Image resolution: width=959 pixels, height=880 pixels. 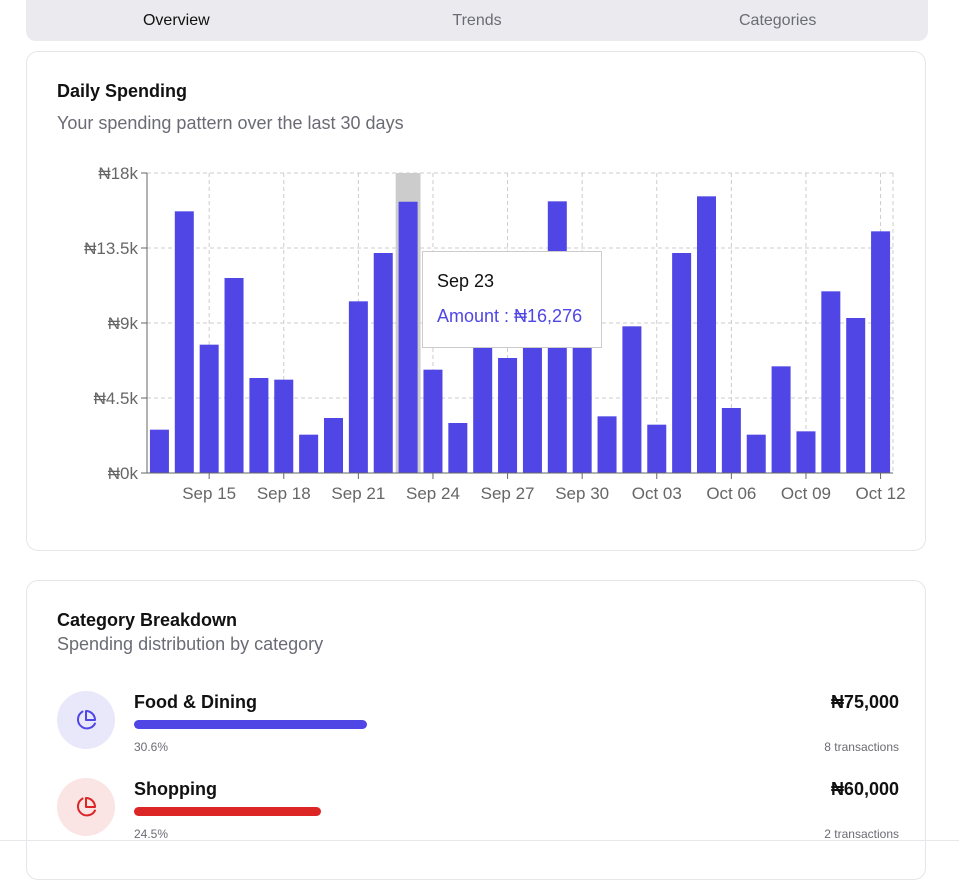 What do you see at coordinates (806, 493) in the screenshot?
I see `x-tick-label: Oct 09` at bounding box center [806, 493].